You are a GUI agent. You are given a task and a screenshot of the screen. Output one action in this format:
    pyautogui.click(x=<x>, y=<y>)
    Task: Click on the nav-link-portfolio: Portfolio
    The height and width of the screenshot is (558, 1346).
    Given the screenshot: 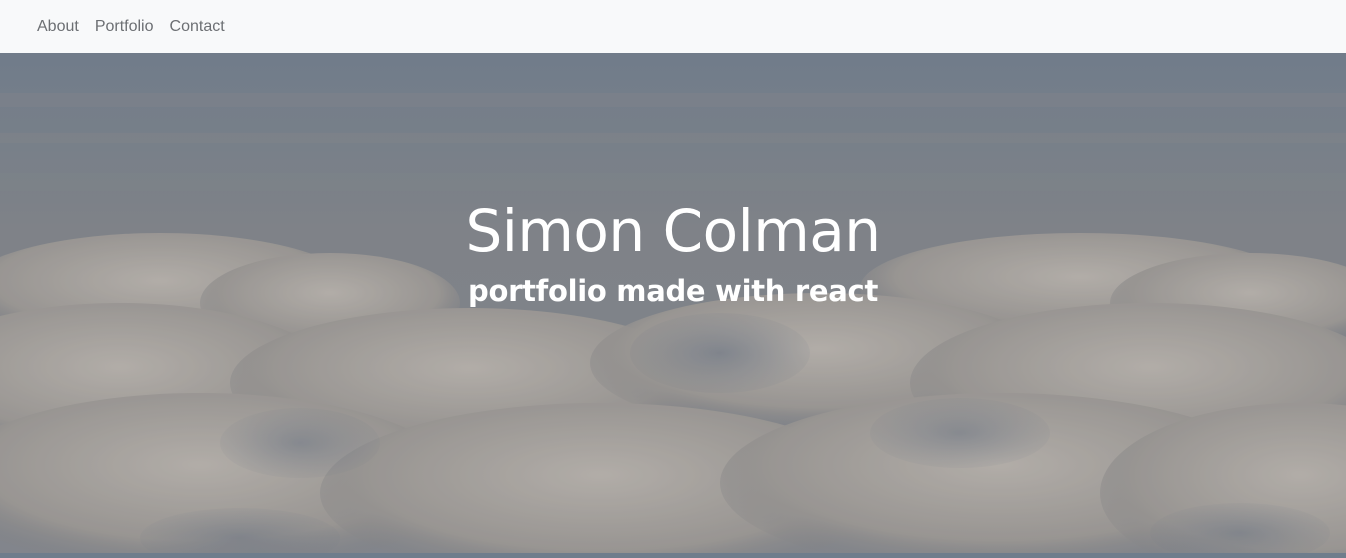 What is the action you would take?
    pyautogui.click(x=124, y=26)
    